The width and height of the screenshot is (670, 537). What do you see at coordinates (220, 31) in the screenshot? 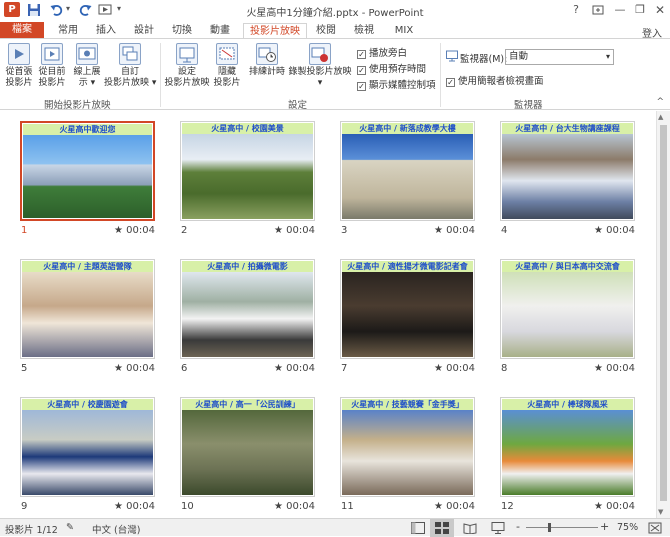
I see `tab-animations: 動畫` at bounding box center [220, 31].